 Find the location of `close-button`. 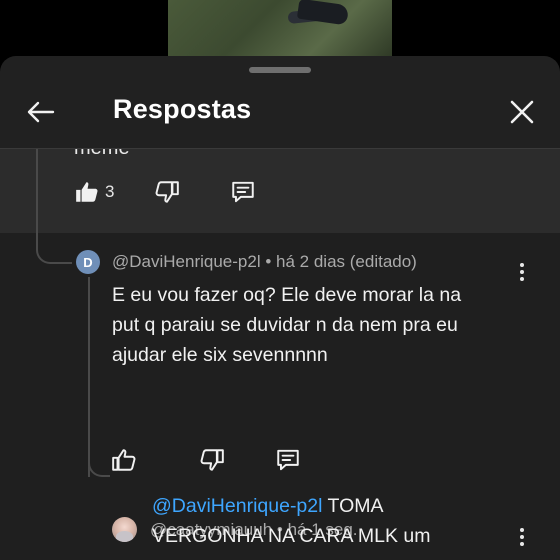

close-button is located at coordinates (522, 112).